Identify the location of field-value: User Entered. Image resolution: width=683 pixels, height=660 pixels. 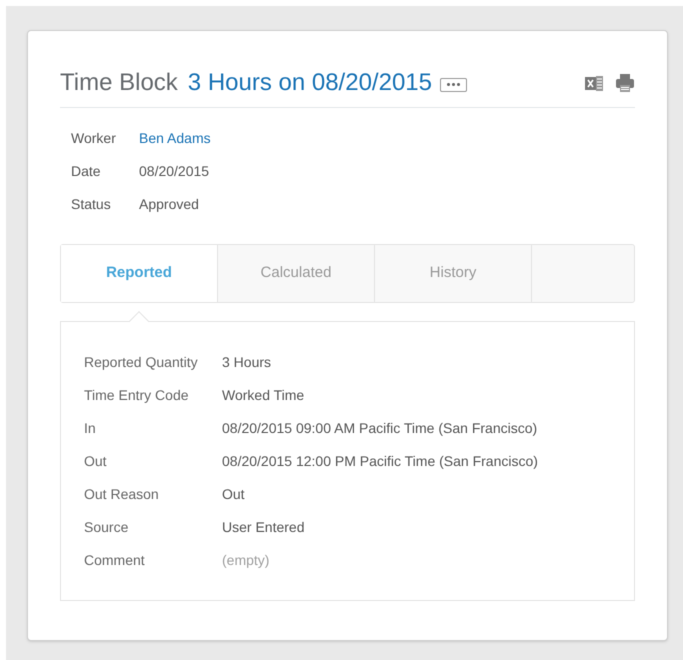
(263, 527).